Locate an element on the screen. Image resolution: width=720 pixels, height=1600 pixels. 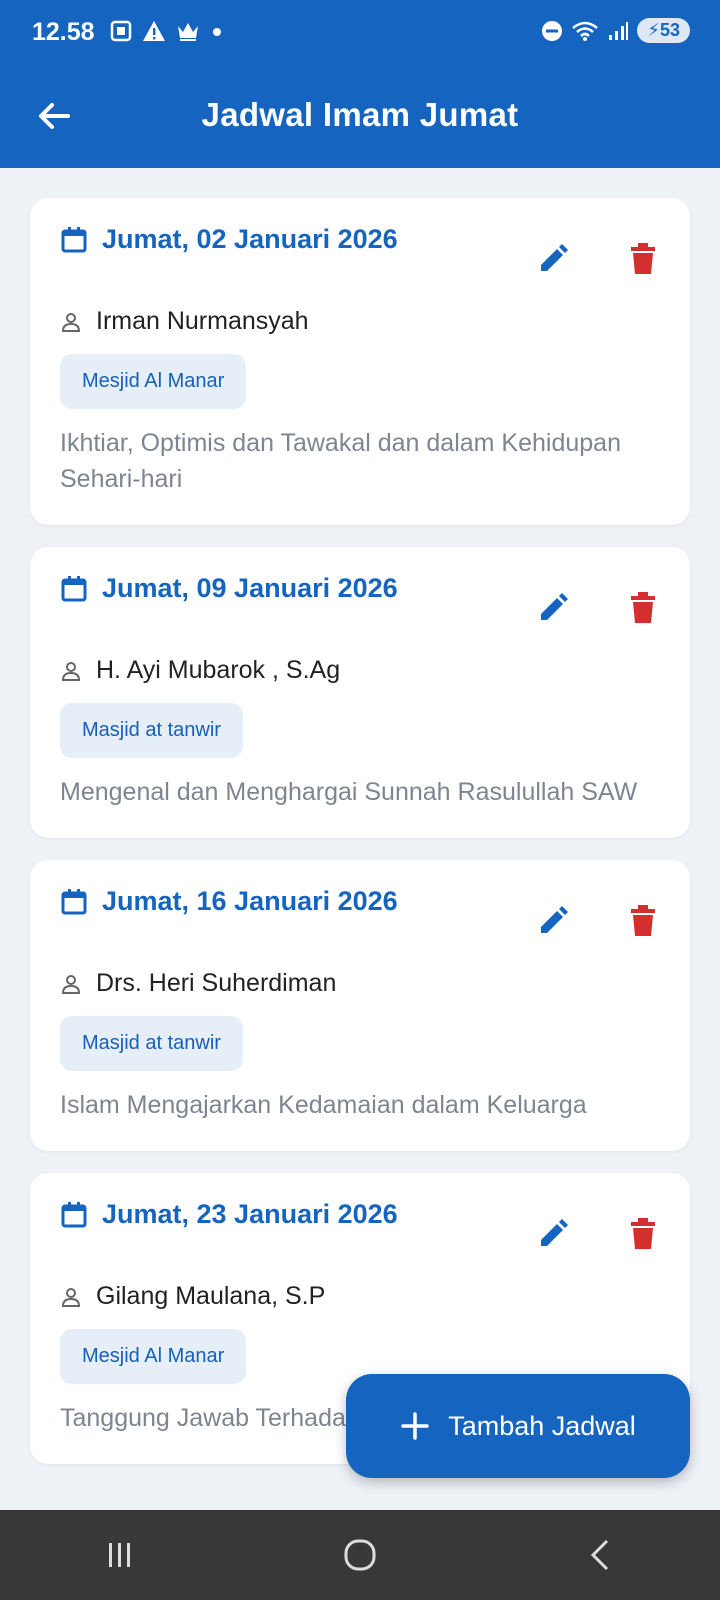
recent-apps-button is located at coordinates (120, 1555).